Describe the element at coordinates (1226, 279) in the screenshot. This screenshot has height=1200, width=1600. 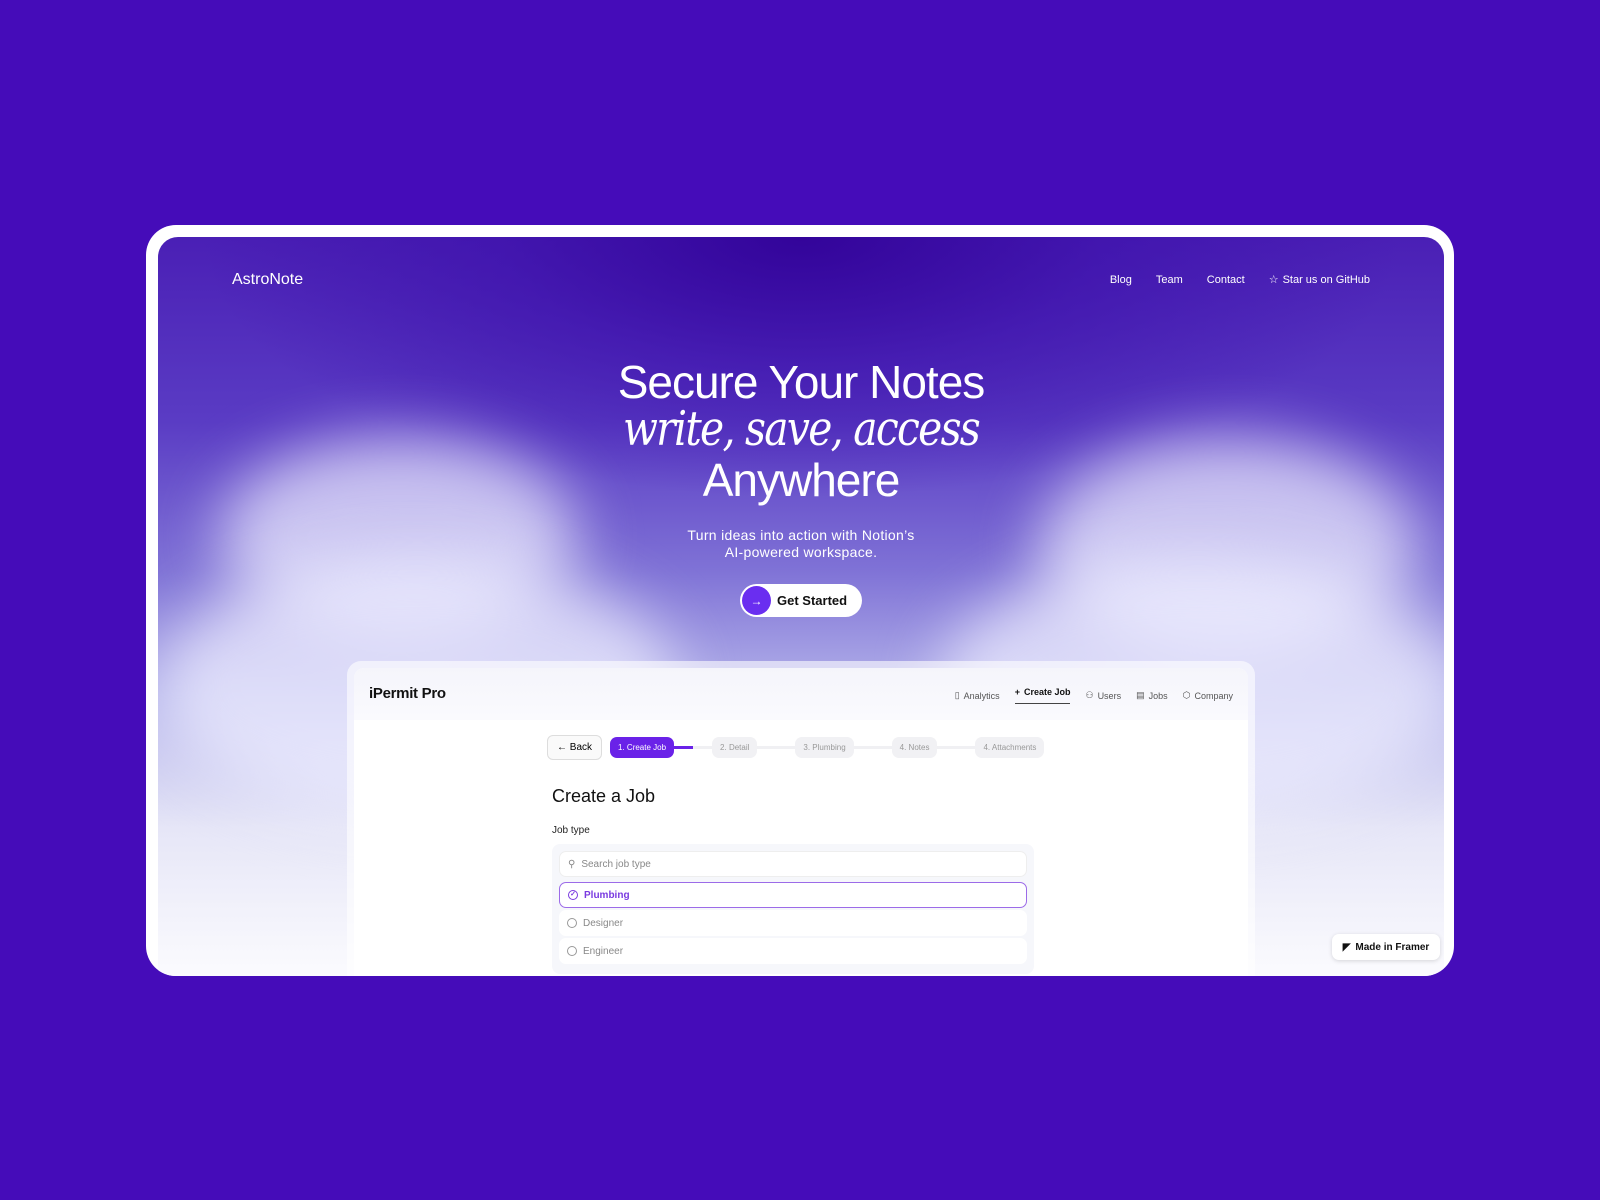
I see `nav-contact: Contact` at that location.